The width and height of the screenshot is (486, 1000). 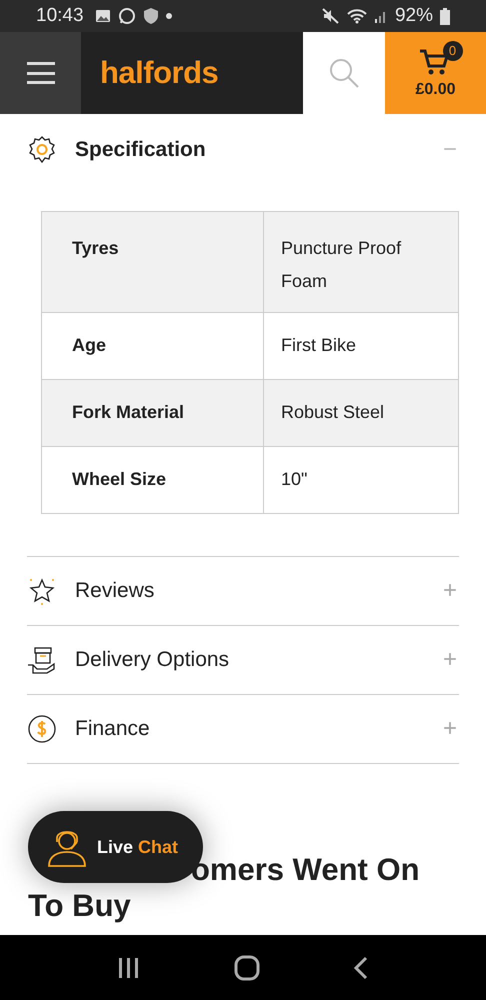 What do you see at coordinates (331, 16) in the screenshot?
I see `mute-icon` at bounding box center [331, 16].